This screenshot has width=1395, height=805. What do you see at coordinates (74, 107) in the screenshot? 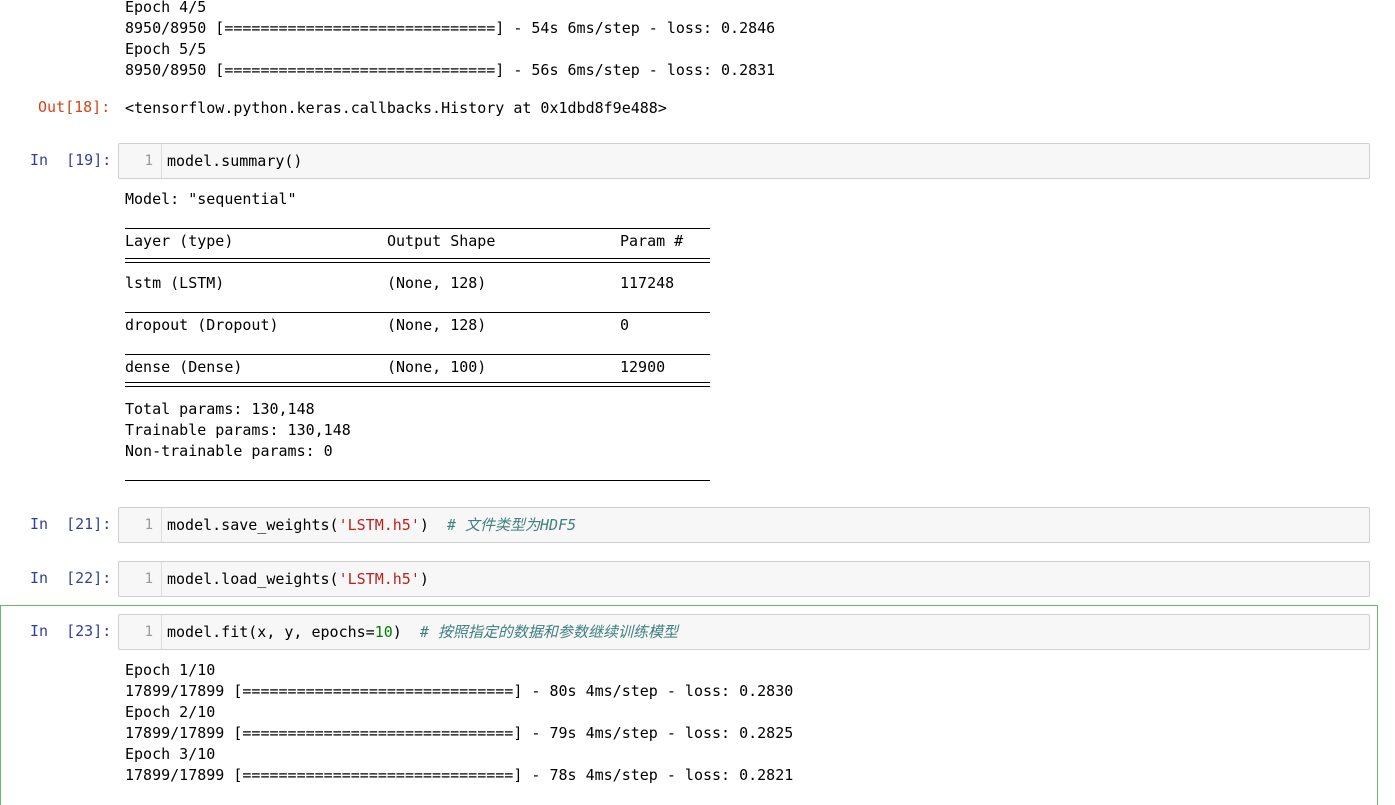
I see `out-prompt-18: Out[18]:` at bounding box center [74, 107].